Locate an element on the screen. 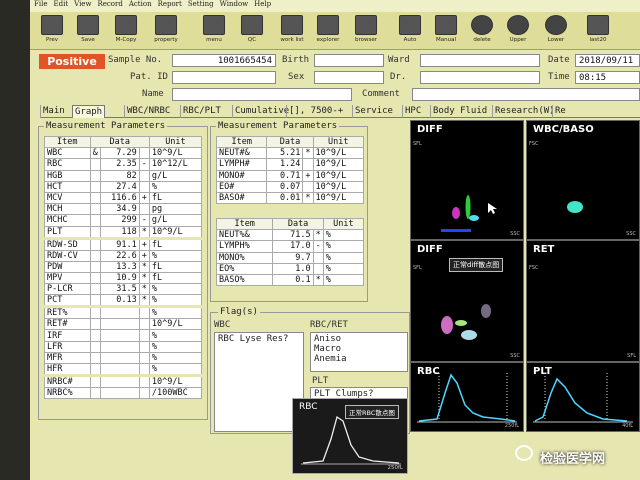 Image resolution: width=640 pixels, height=480 pixels. name-label: Name is located at coordinates (153, 94).